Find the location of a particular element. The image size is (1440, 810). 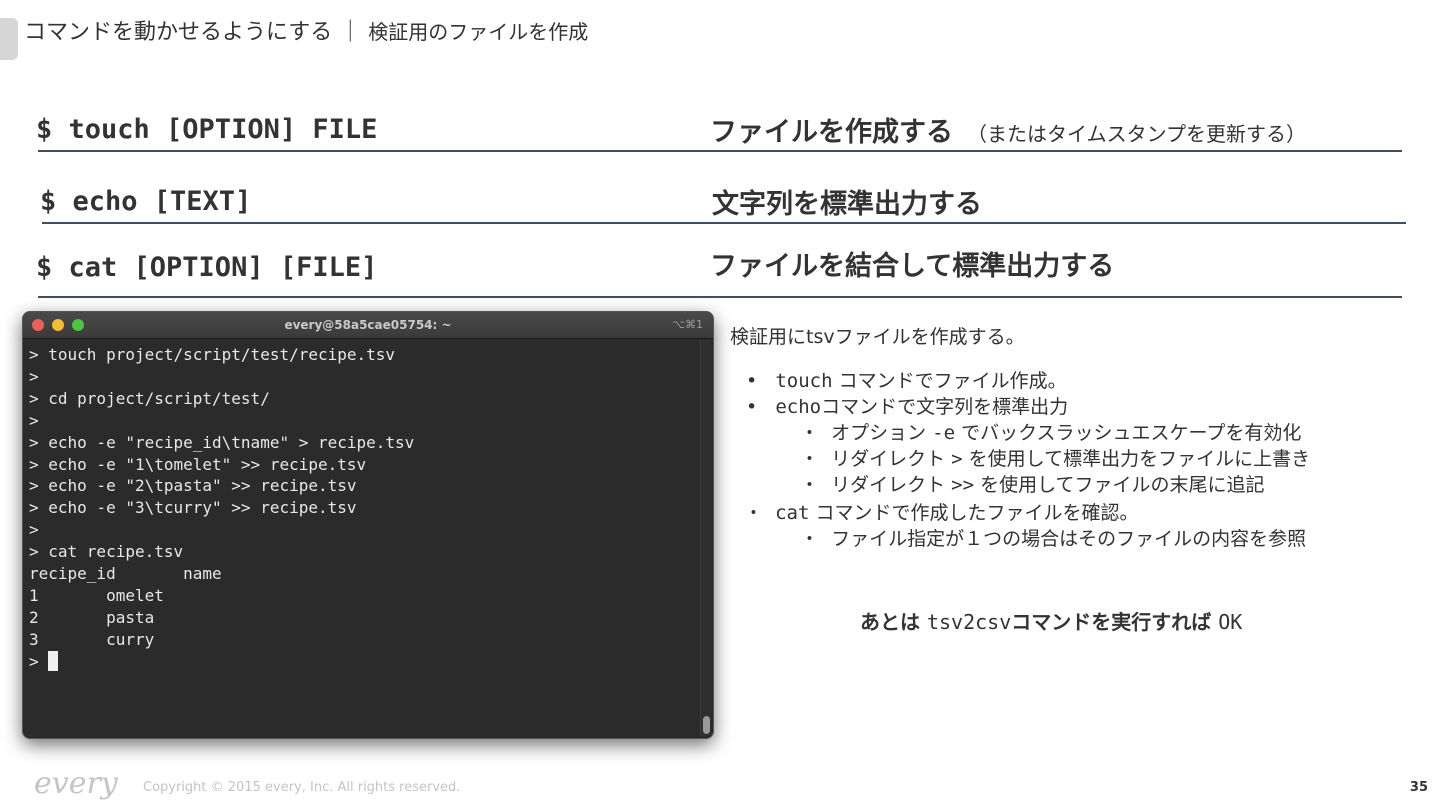

terminal-line: > echo -e "3\tcurry" >> recipe.tsv is located at coordinates (193, 508).